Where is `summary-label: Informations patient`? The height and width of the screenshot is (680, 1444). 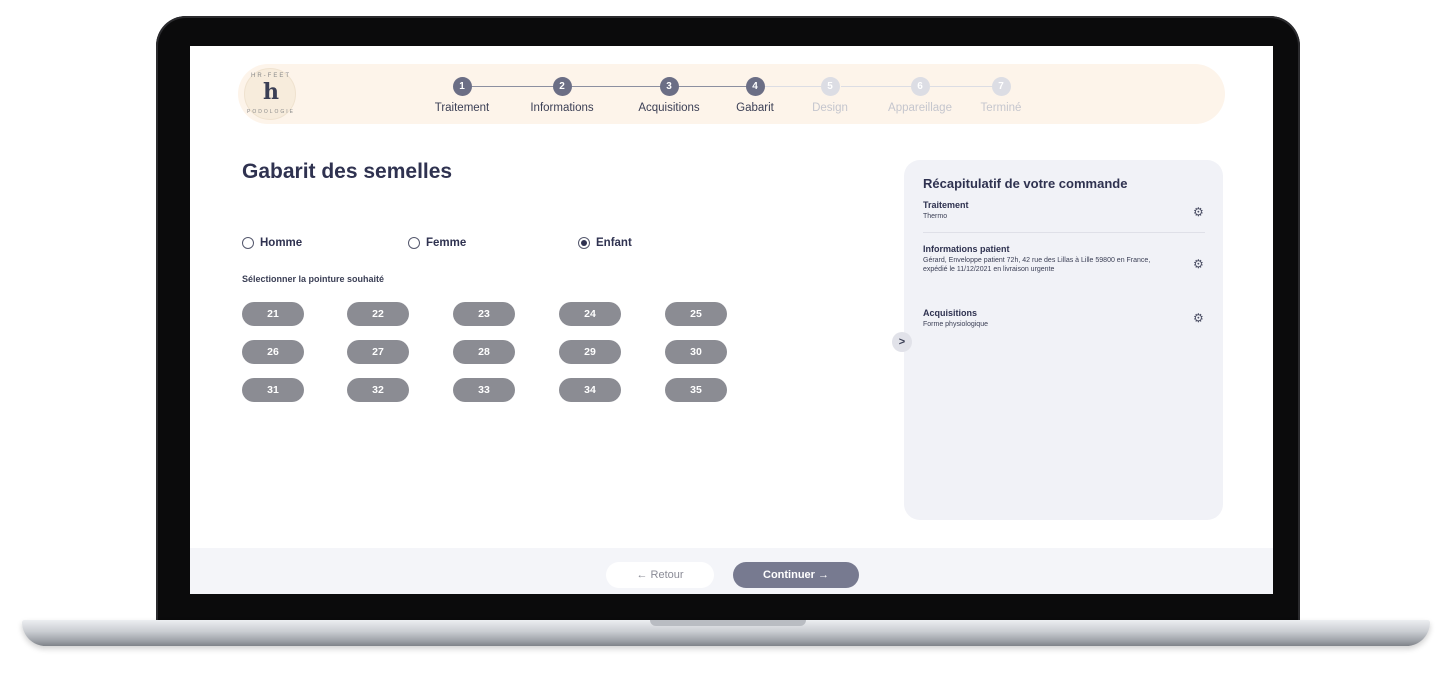 summary-label: Informations patient is located at coordinates (966, 249).